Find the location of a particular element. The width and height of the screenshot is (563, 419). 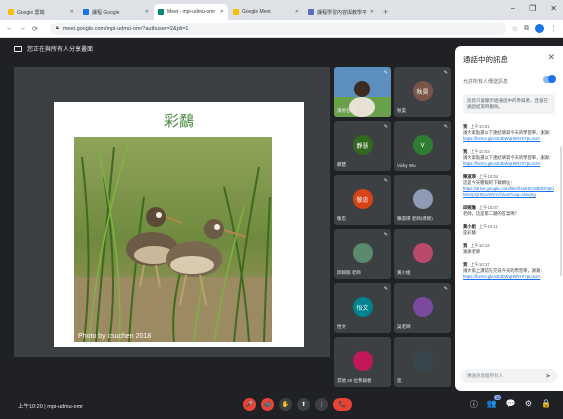

participant-tile: 秋昊 ✎ 秋昊 is located at coordinates (422, 92).